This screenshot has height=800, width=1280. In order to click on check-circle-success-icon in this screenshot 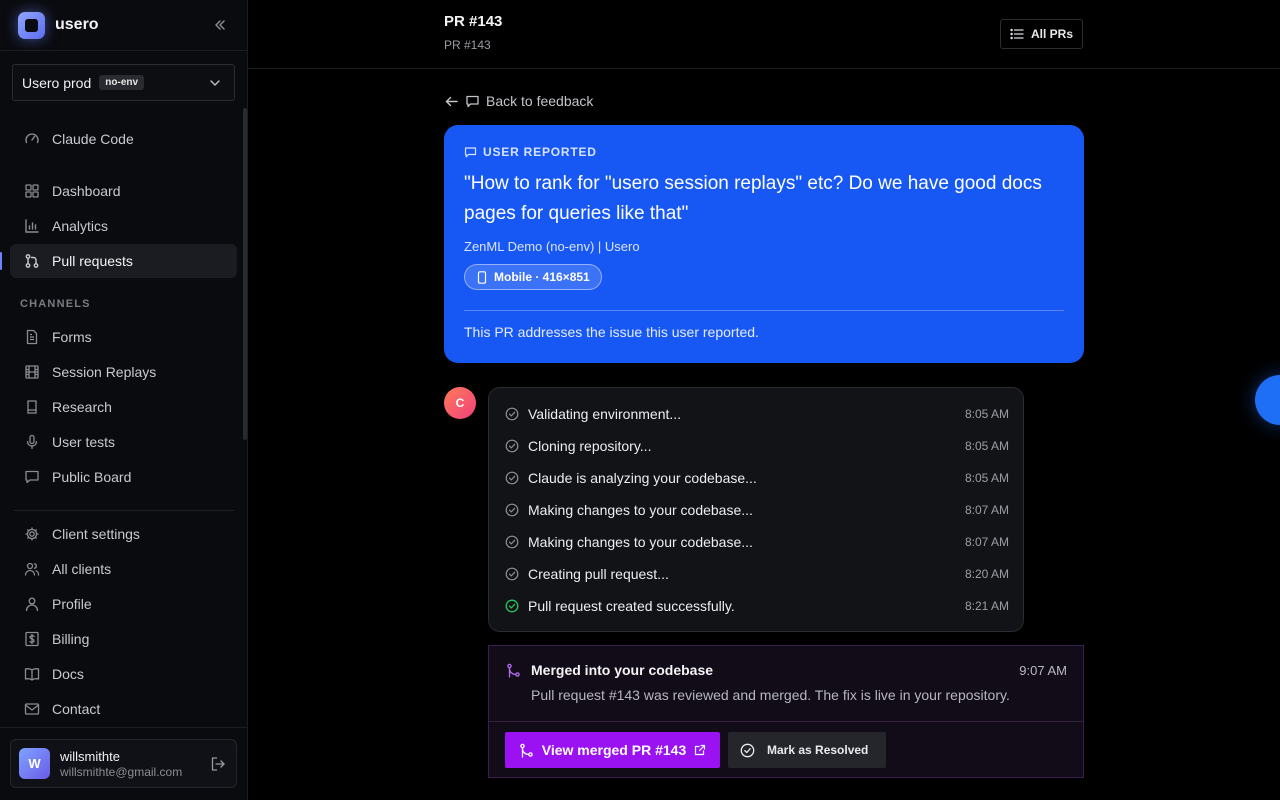, I will do `click(512, 606)`.